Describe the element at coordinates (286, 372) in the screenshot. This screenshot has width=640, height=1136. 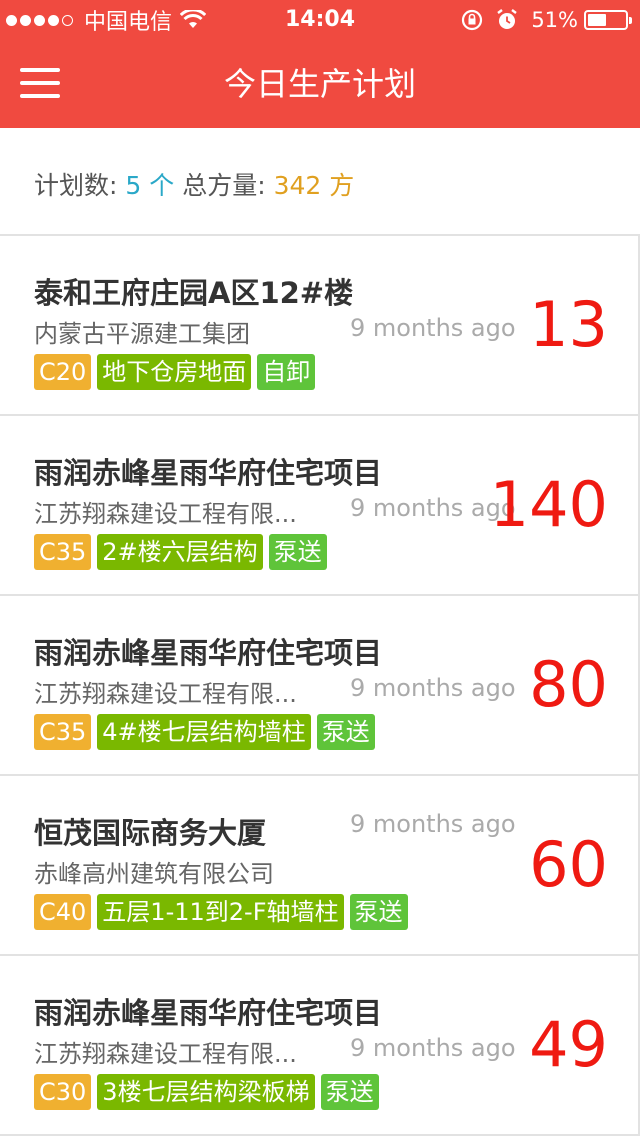
I see `method-badge: 自卸` at that location.